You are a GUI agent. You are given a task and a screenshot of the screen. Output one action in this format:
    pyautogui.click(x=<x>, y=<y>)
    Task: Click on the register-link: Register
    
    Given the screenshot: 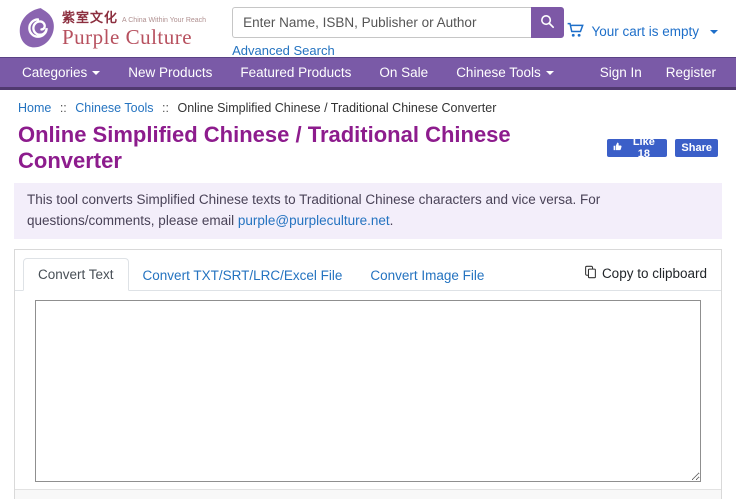 What is the action you would take?
    pyautogui.click(x=691, y=72)
    